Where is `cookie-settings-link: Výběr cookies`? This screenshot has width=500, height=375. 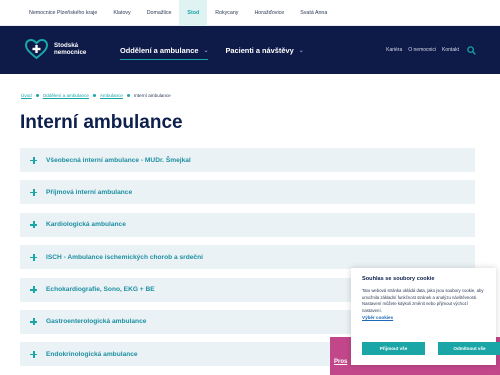 cookie-settings-link: Výběr cookies is located at coordinates (425, 317).